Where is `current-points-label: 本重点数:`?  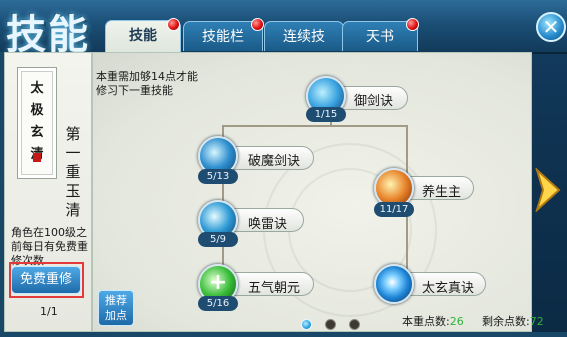 current-points-label: 本重点数: is located at coordinates (426, 321).